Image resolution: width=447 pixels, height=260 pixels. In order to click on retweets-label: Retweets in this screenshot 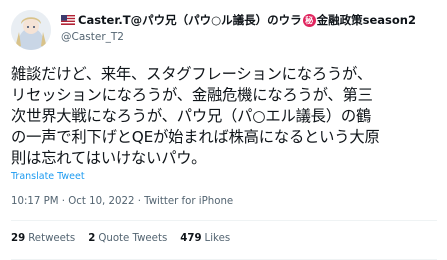, I will do `click(52, 238)`.